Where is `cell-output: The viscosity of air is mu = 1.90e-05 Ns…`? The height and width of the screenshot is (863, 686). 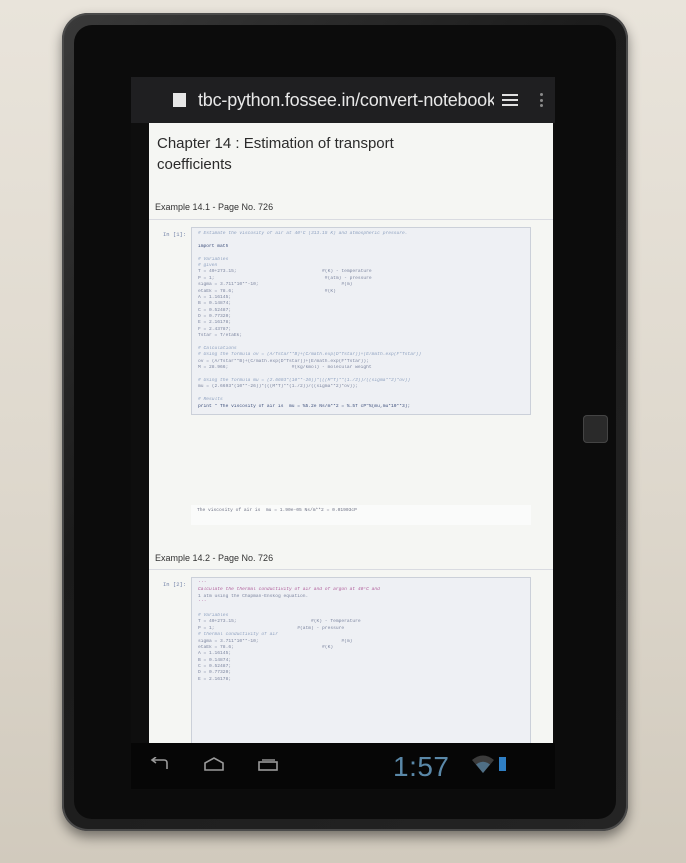 cell-output: The viscosity of air is mu = 1.90e-05 Ns… is located at coordinates (361, 515).